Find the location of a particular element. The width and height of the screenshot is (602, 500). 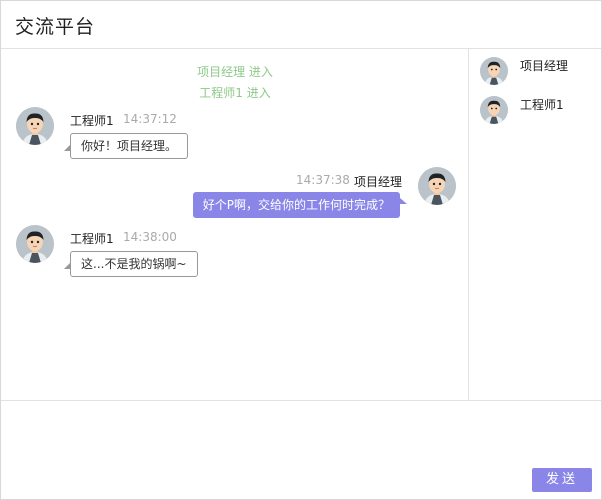

page-title: 交流平台 is located at coordinates (55, 27).